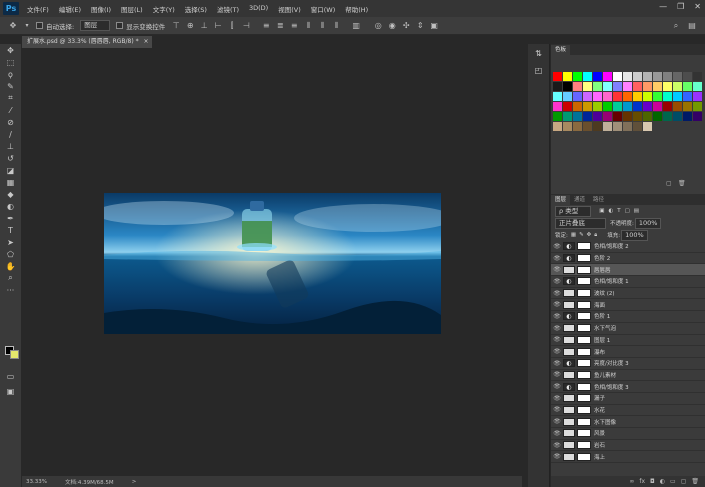  What do you see at coordinates (631, 481) in the screenshot?
I see `link-layers-icon: ∞` at bounding box center [631, 481].